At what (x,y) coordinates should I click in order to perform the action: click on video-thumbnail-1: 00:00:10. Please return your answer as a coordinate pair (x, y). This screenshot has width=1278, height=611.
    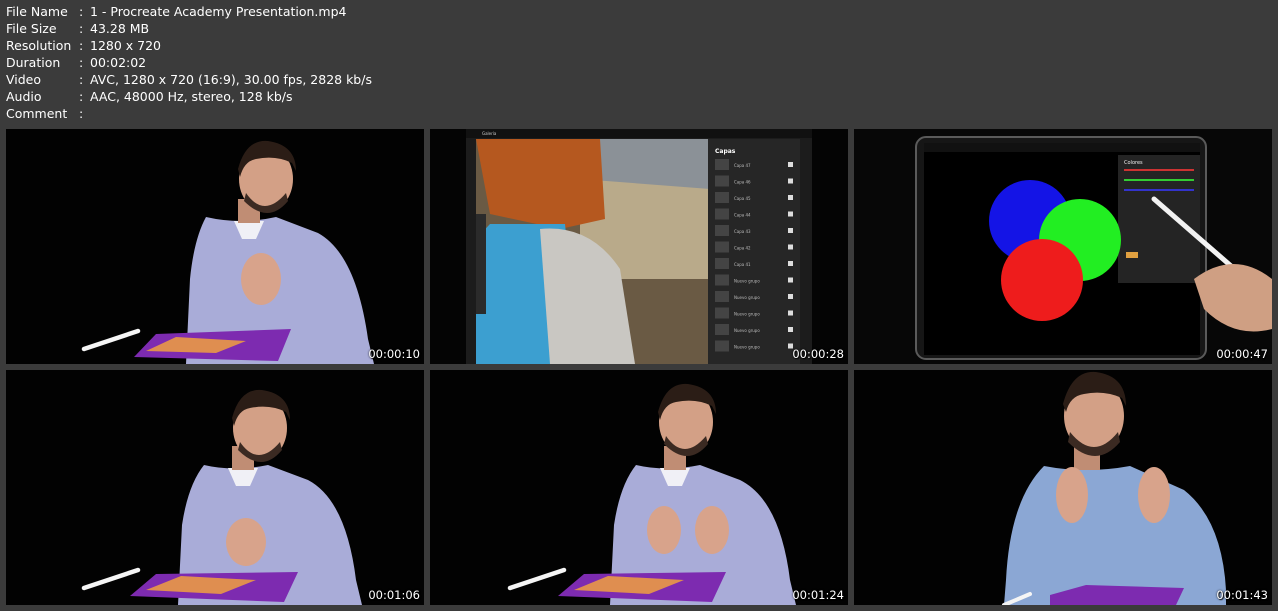
    Looking at the image, I should click on (215, 246).